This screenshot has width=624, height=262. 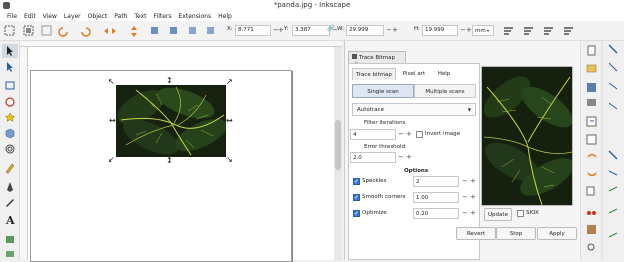 I want to click on optimize-field: 0.20, so click(x=436, y=213).